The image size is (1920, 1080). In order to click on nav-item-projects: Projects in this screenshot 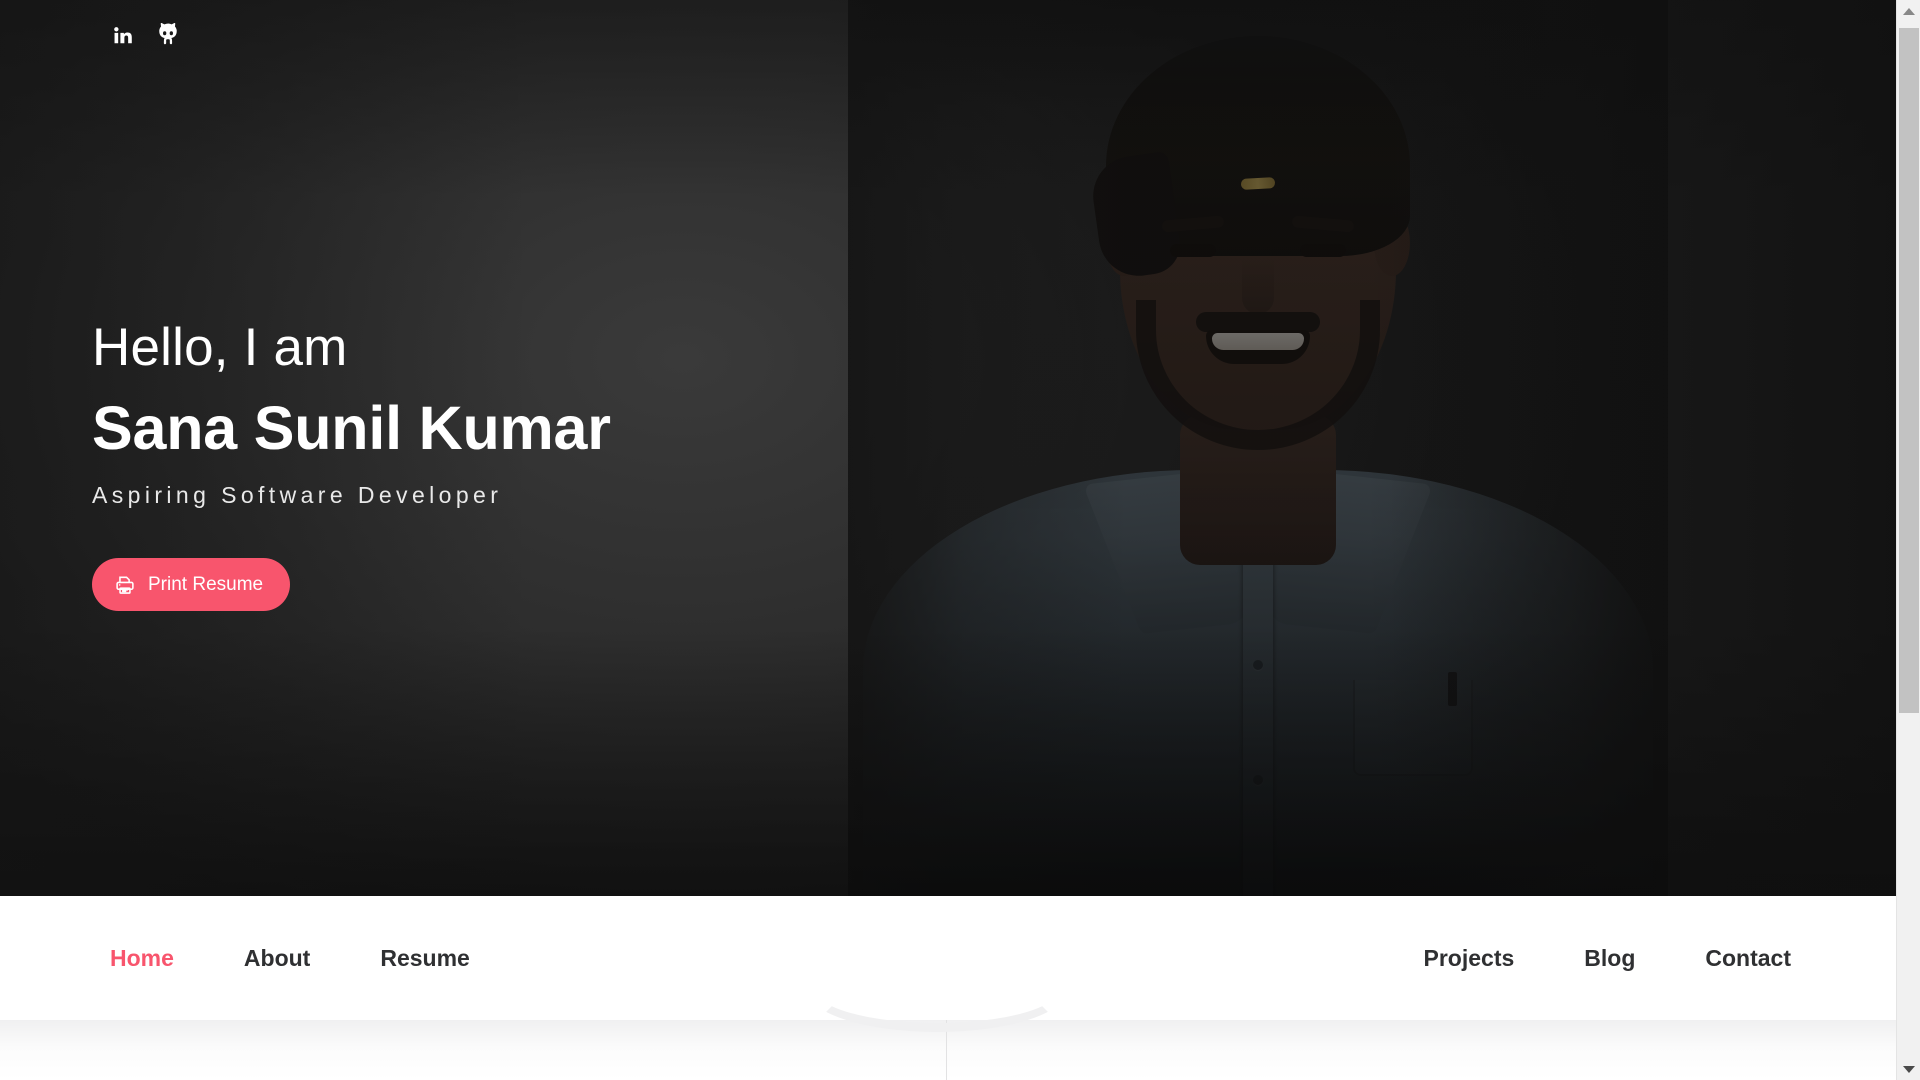, I will do `click(1469, 958)`.